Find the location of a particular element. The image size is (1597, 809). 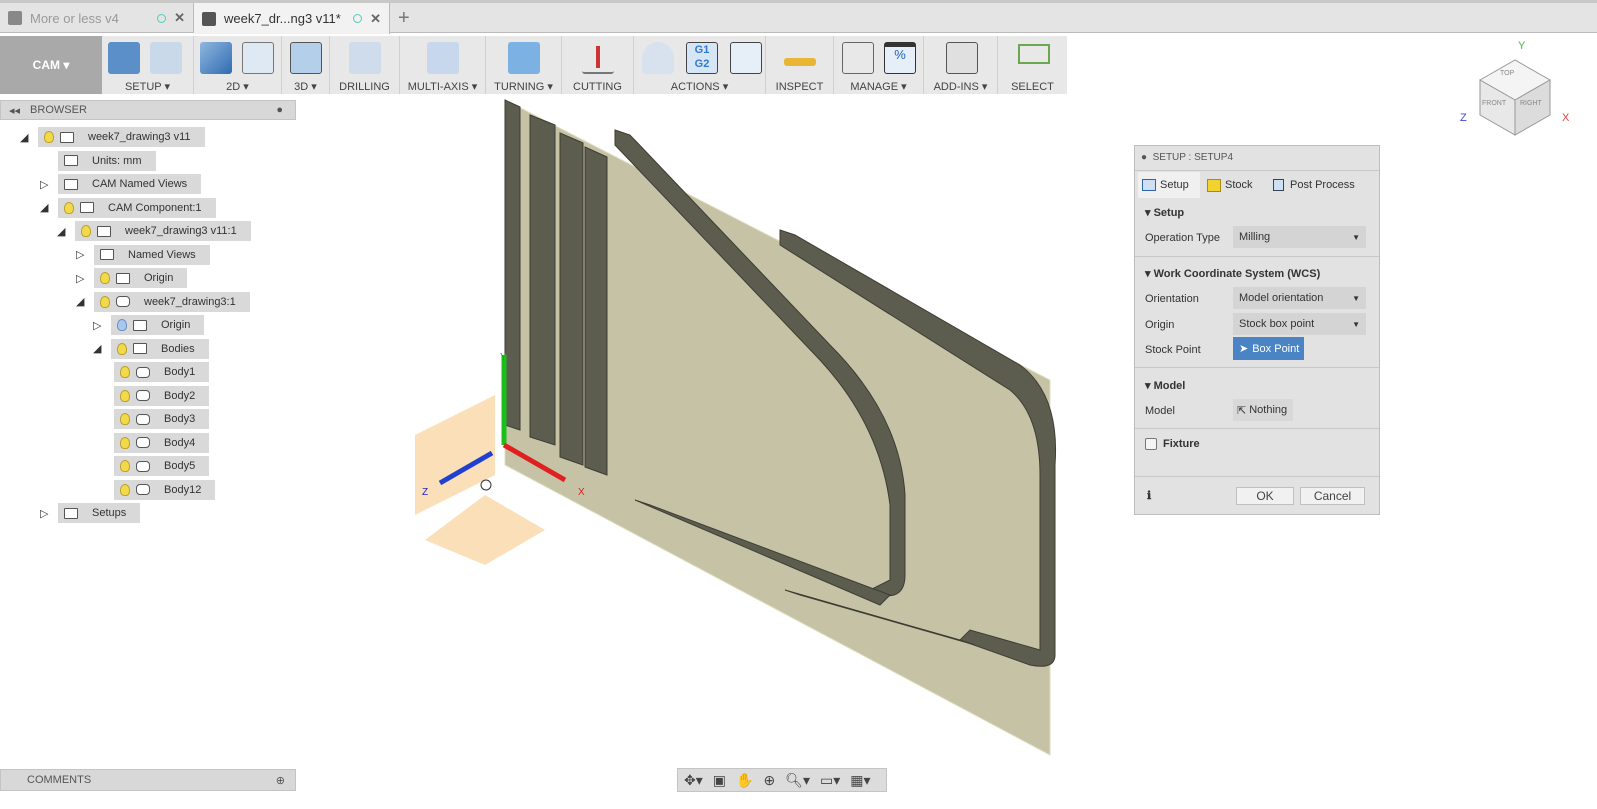

pan-icon: ✋ is located at coordinates (744, 780).